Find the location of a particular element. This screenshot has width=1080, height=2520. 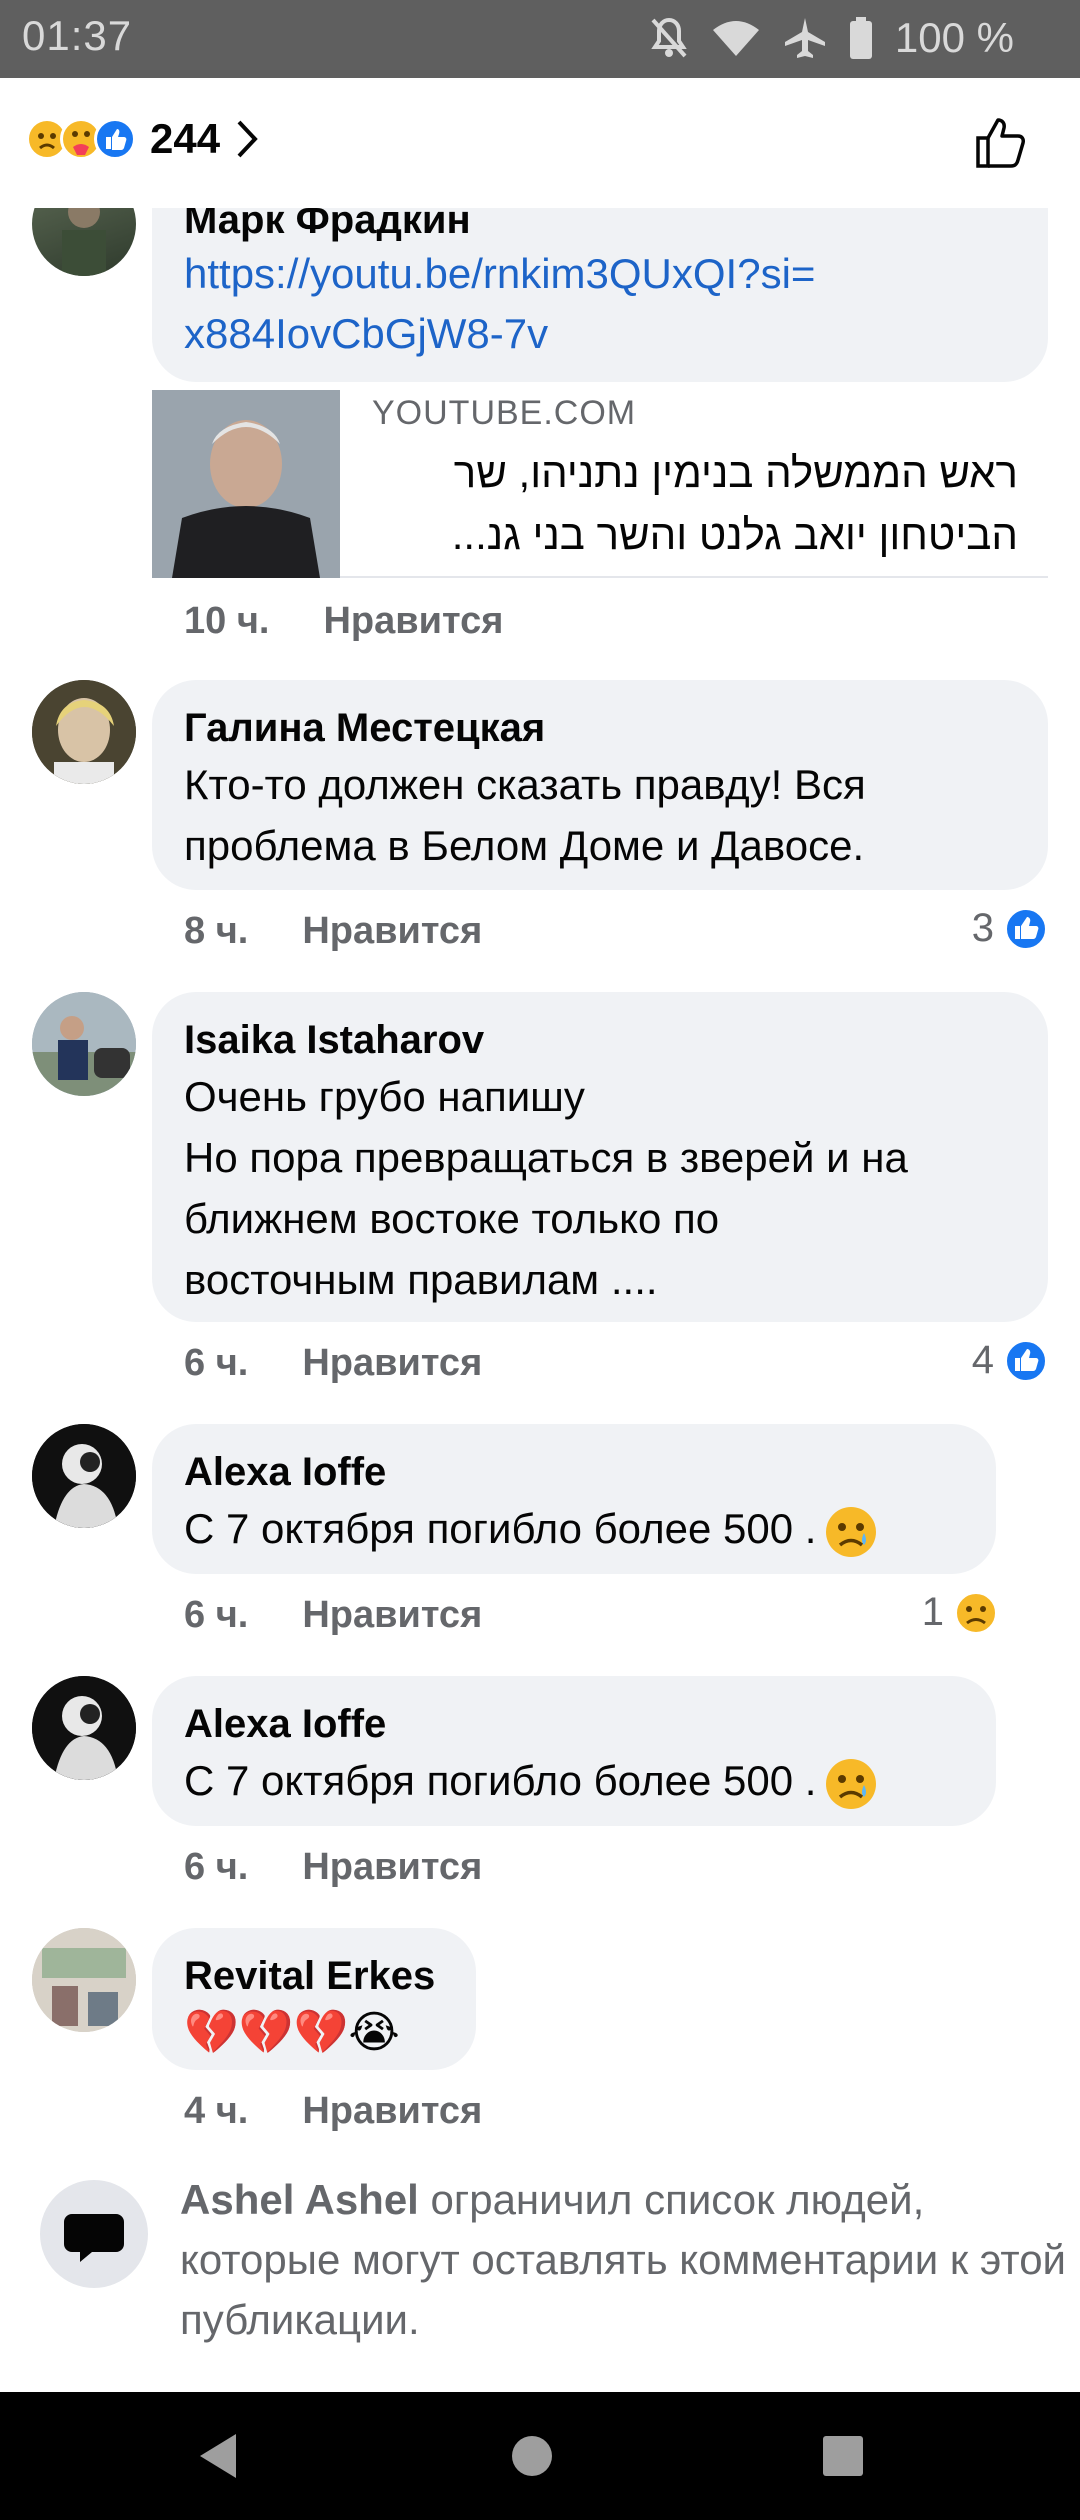

preview-domain: YOUTUBE.COM is located at coordinates (504, 413).